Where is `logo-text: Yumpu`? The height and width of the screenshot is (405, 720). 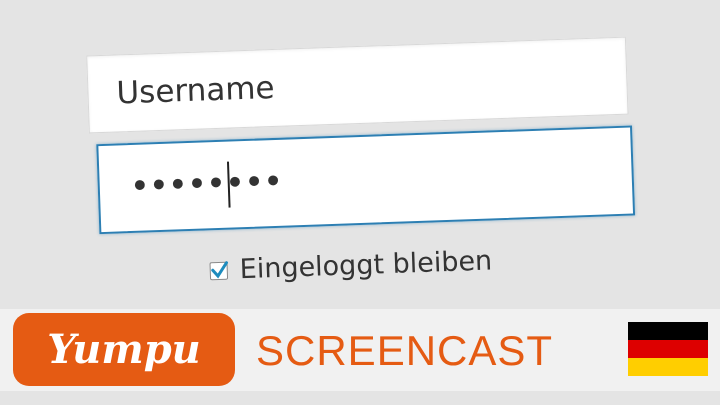
logo-text: Yumpu is located at coordinates (124, 349).